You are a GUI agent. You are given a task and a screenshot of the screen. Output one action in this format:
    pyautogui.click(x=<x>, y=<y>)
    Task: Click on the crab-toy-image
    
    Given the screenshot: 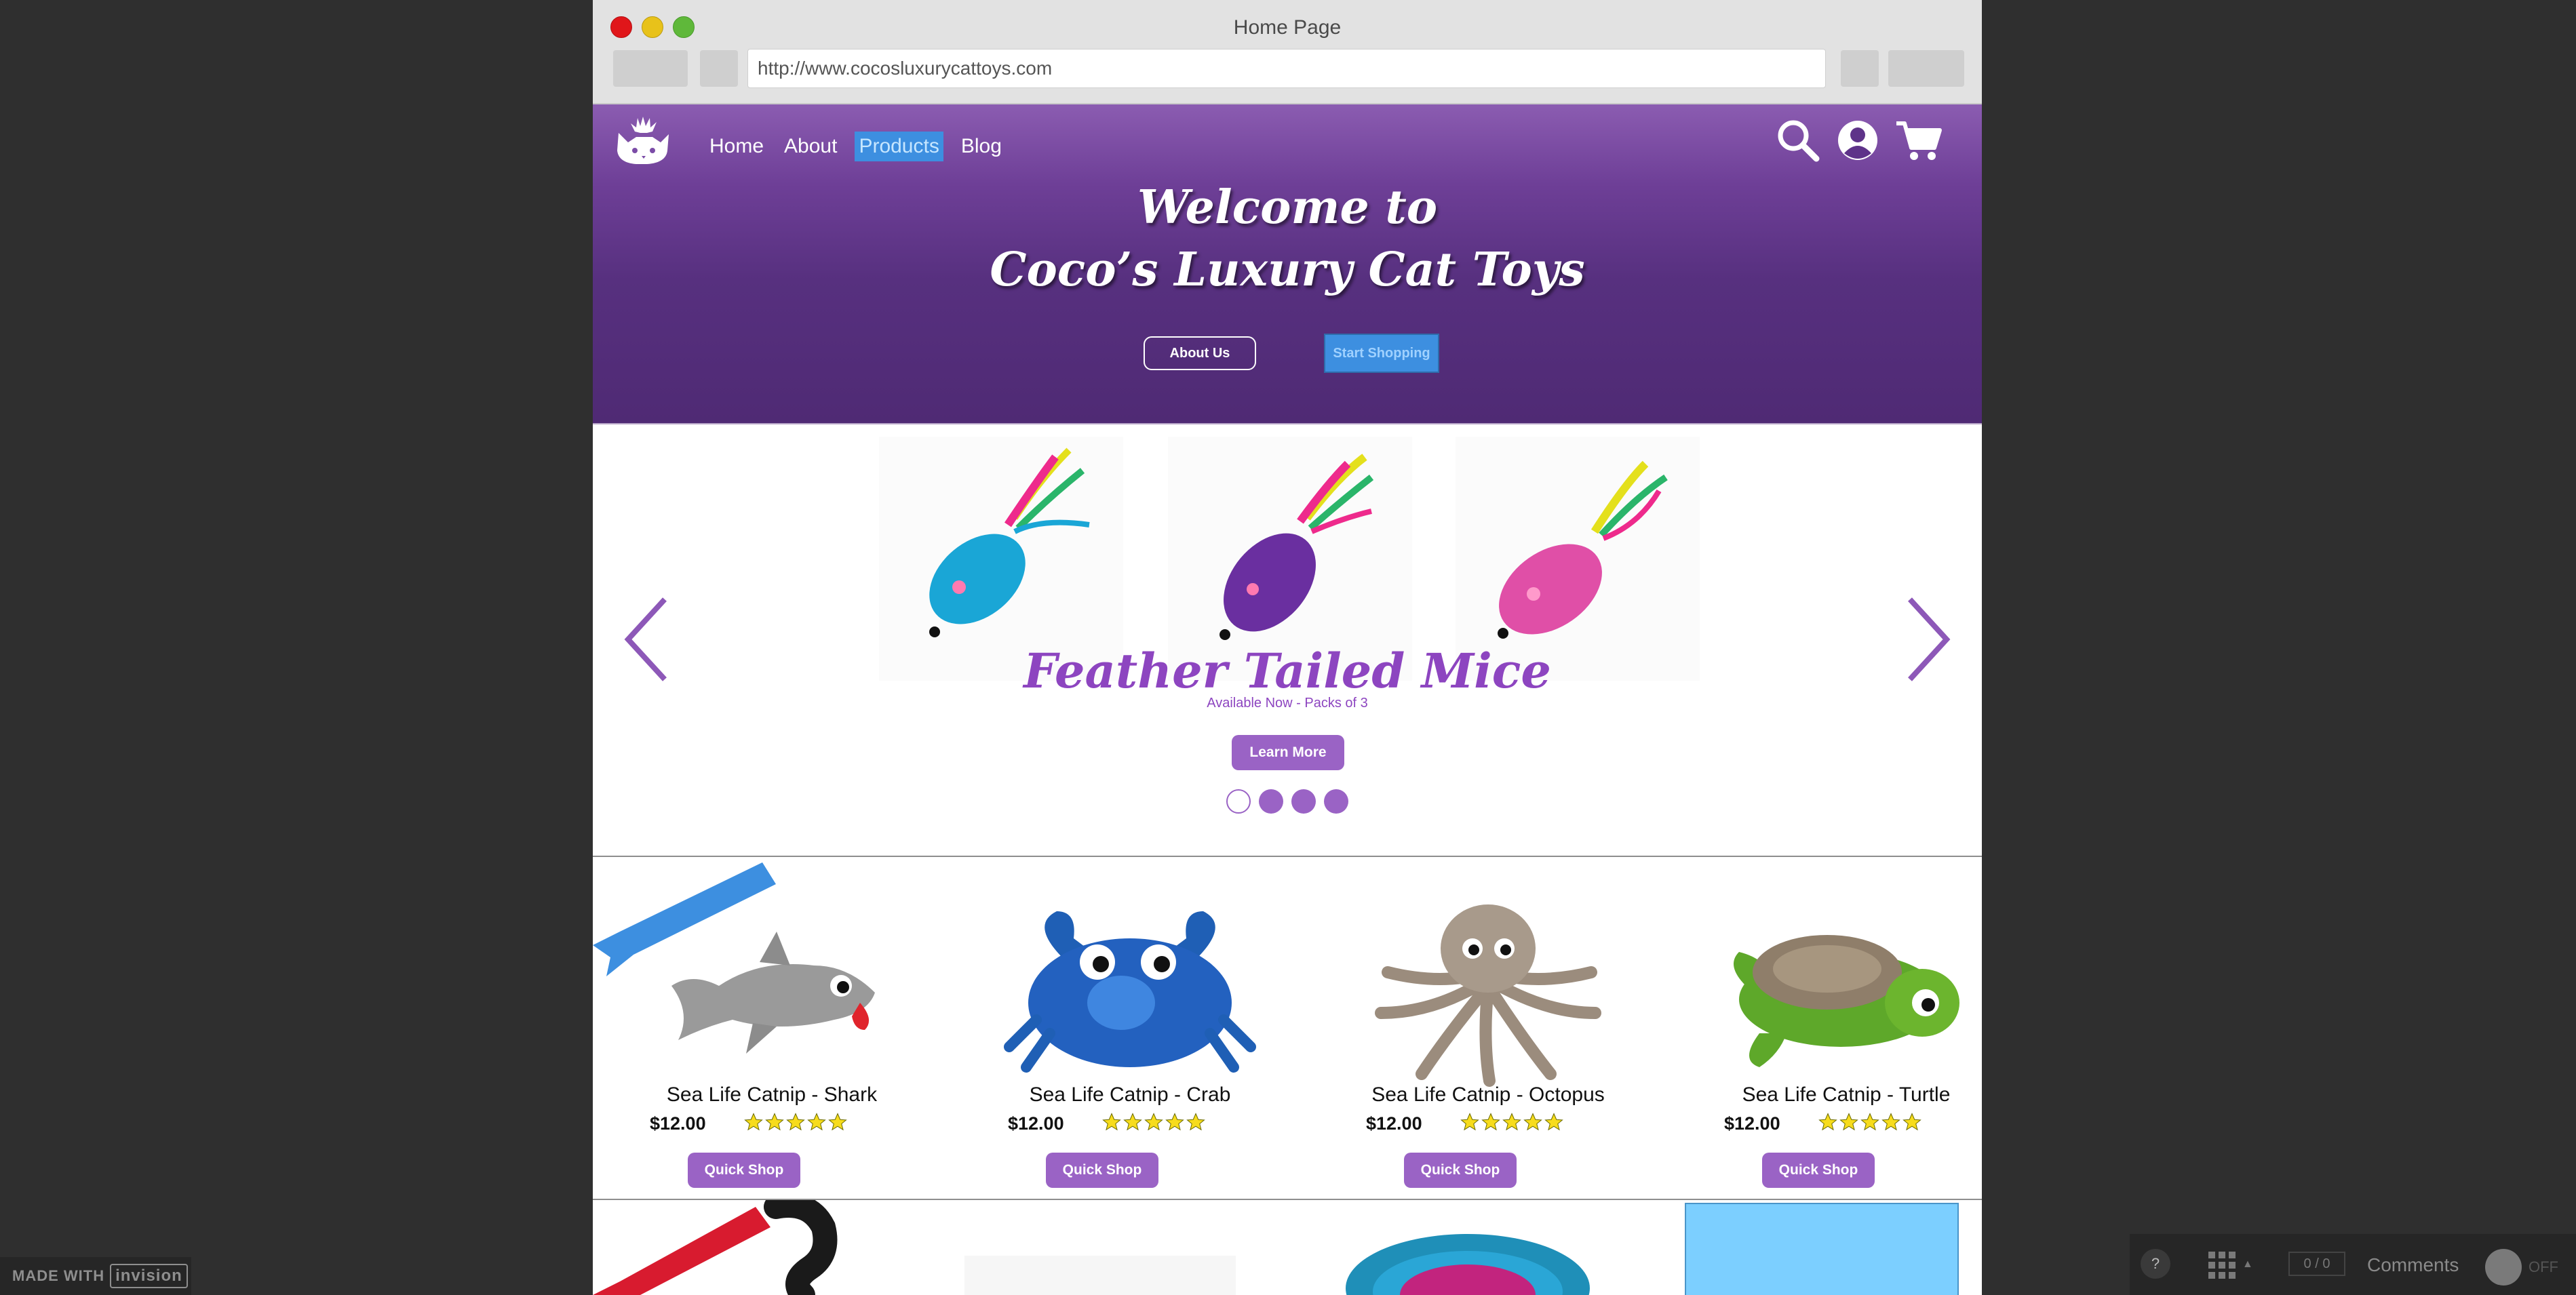 What is the action you would take?
    pyautogui.click(x=1130, y=992)
    